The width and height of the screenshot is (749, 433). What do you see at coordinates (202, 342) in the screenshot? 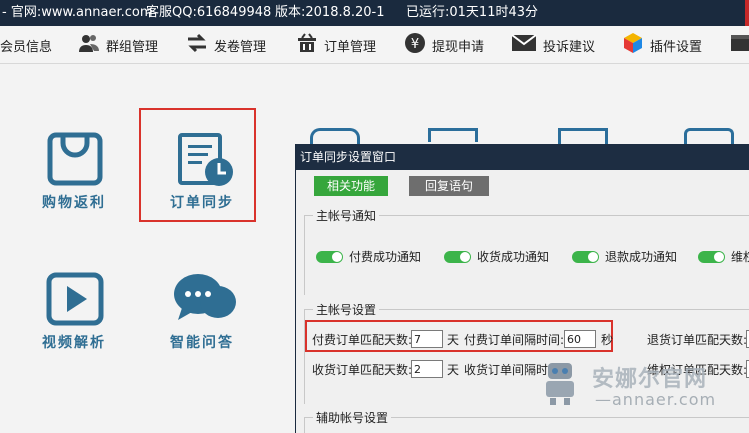
I see `grid-label-smart-qa: 智能问答` at bounding box center [202, 342].